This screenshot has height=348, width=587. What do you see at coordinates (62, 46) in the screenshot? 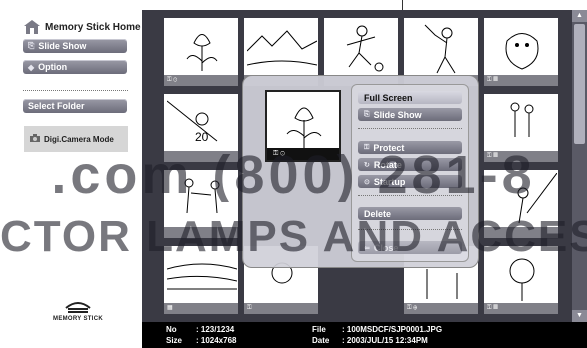
I see `slideshow-label: Slide Show` at bounding box center [62, 46].